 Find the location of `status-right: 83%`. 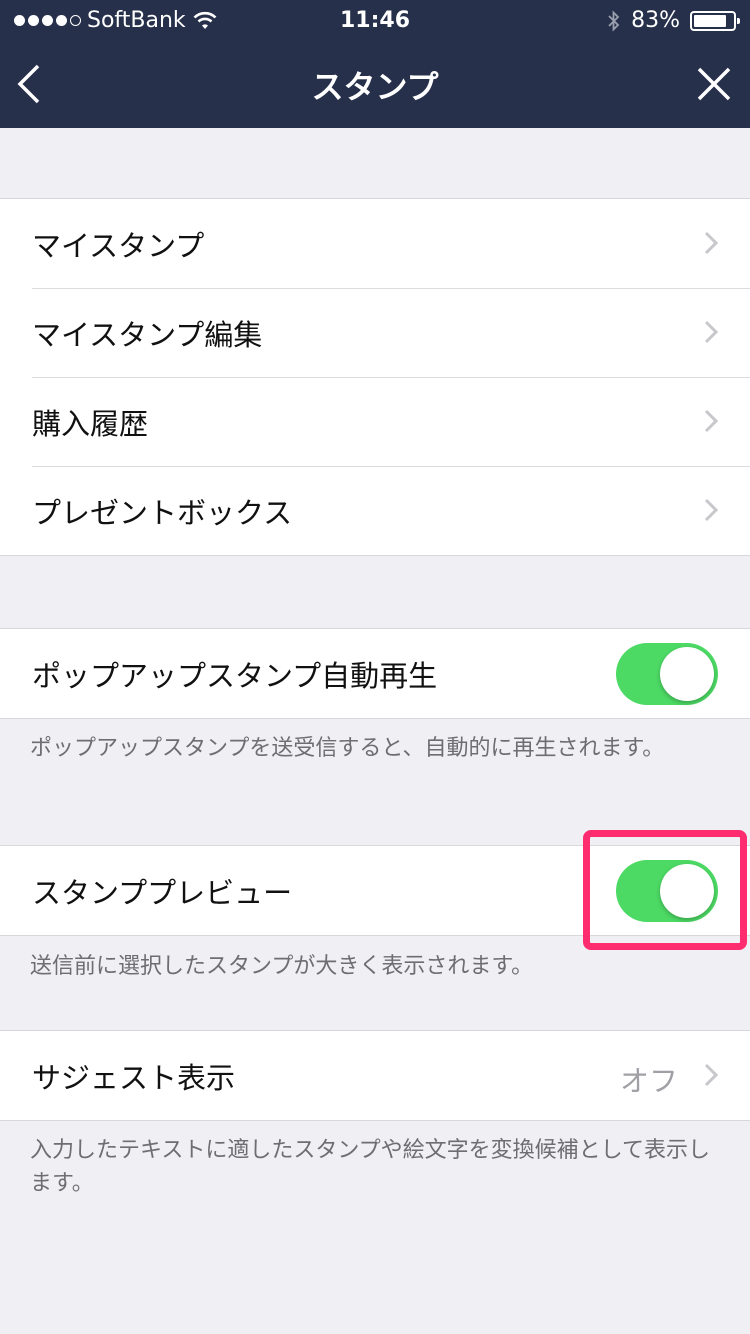

status-right: 83% is located at coordinates (673, 20).